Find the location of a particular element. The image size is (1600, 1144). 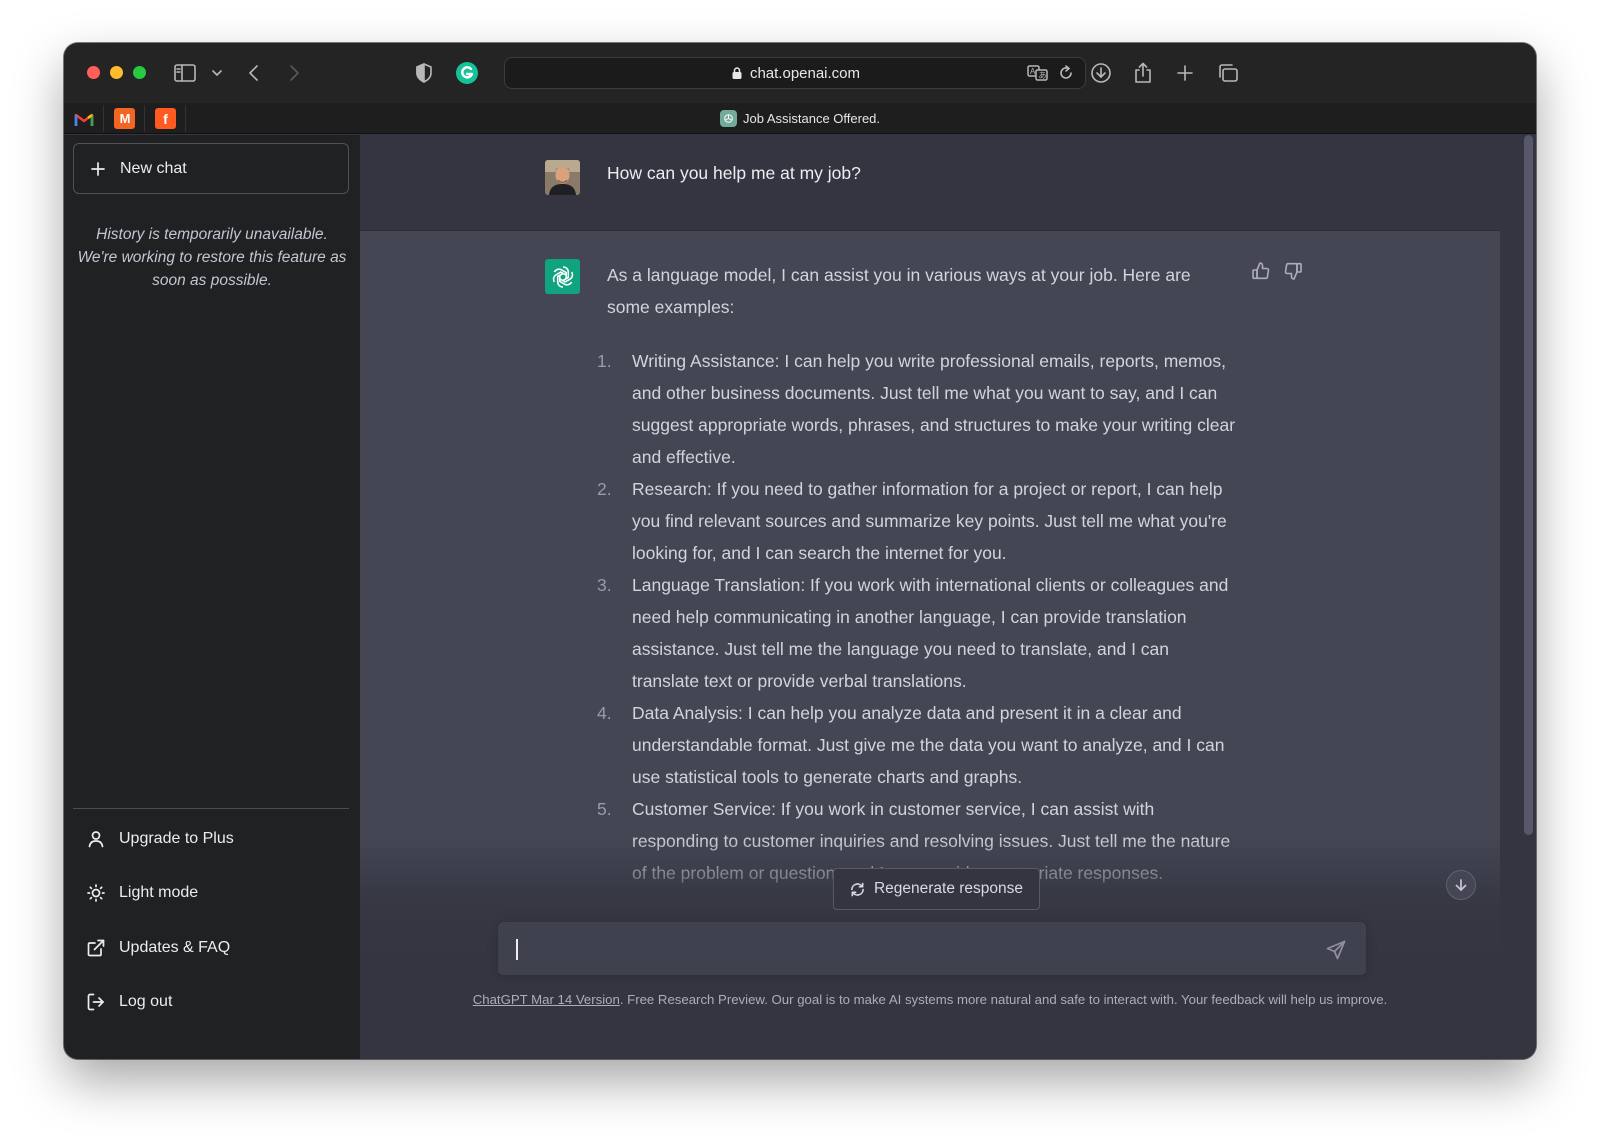

sidebar-item-upgrade: Upgrade to Plus is located at coordinates (211, 839).